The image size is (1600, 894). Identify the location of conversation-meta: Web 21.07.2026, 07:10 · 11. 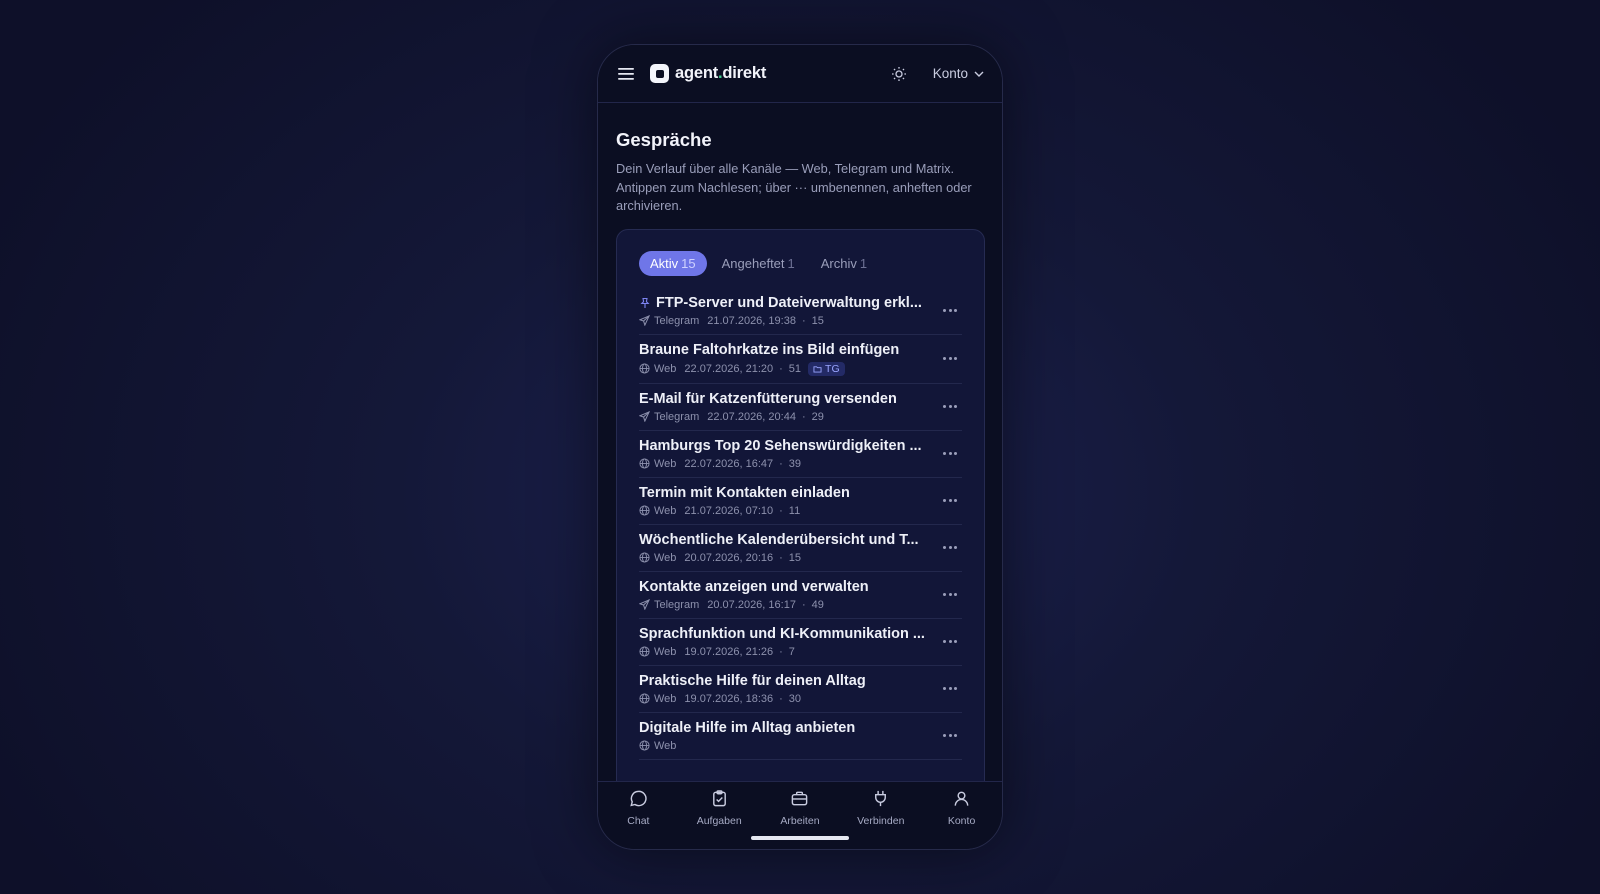
(800, 511).